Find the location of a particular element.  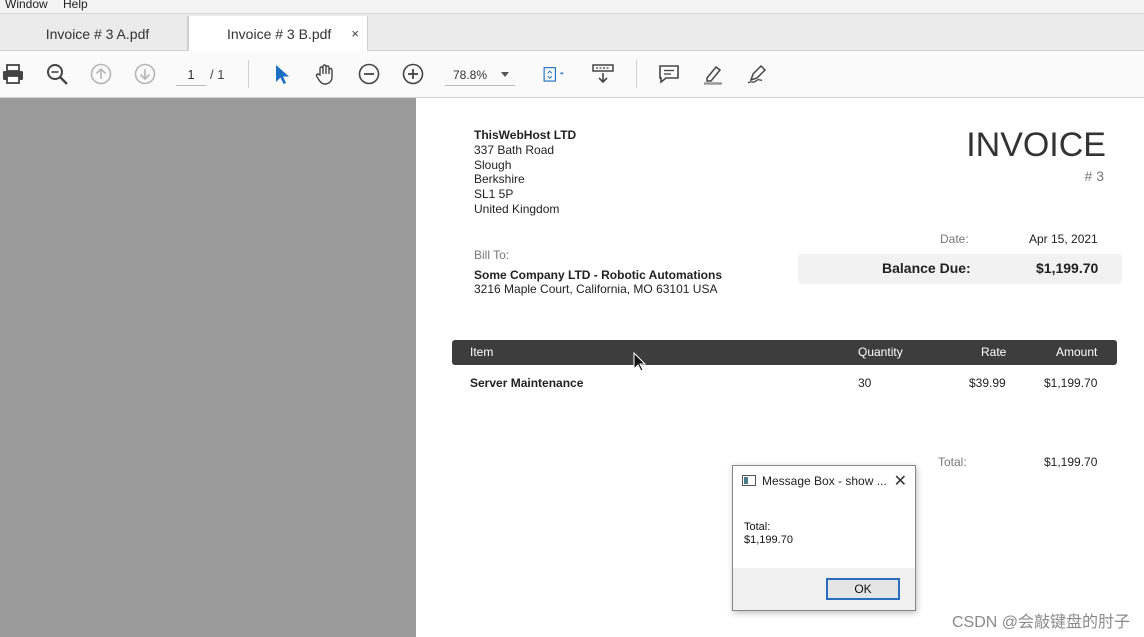

balance-due-value: $1,199.70 is located at coordinates (1067, 268).